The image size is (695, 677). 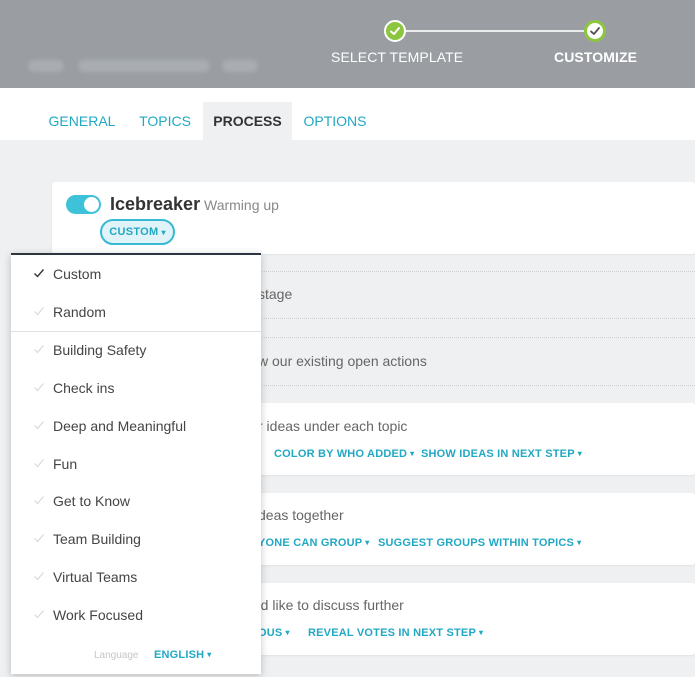 What do you see at coordinates (165, 121) in the screenshot?
I see `tab-topics: TOPICS` at bounding box center [165, 121].